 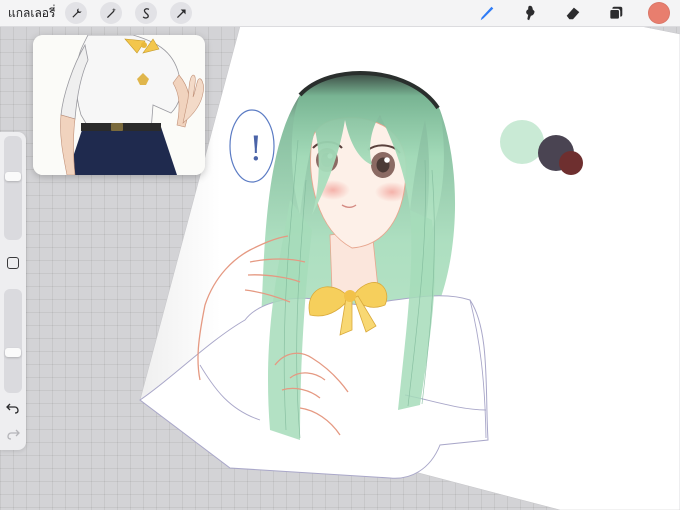 I want to click on brush-size-slider, so click(x=13, y=188).